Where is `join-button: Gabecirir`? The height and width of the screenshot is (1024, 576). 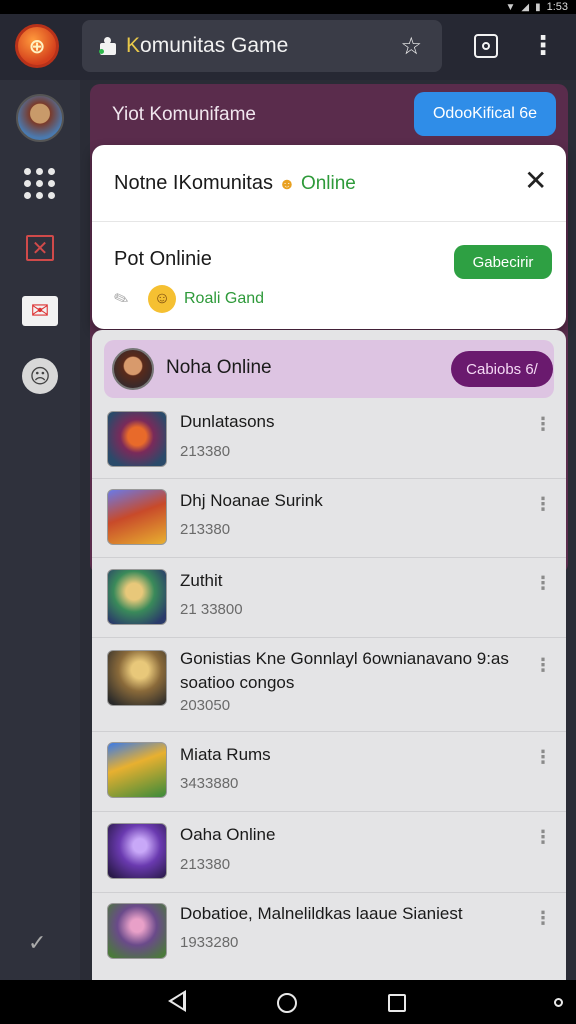
join-button: Gabecirir is located at coordinates (503, 262).